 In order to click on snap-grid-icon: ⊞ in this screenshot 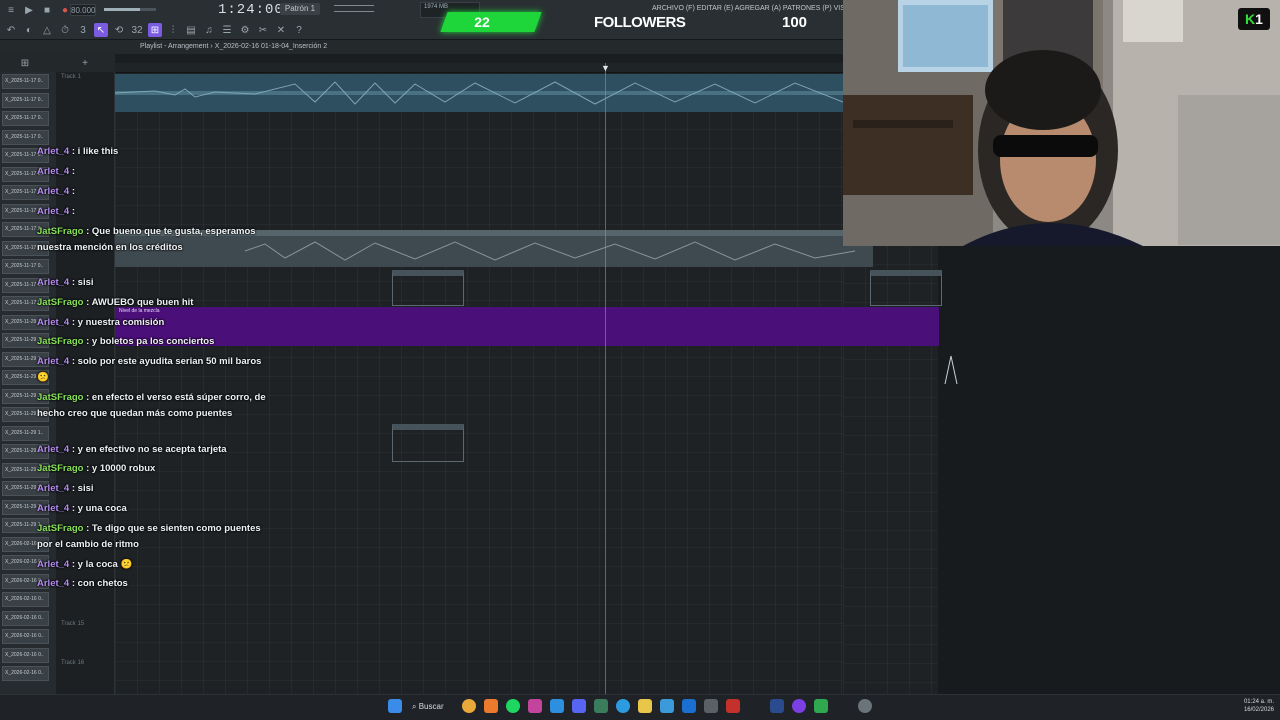, I will do `click(25, 63)`.